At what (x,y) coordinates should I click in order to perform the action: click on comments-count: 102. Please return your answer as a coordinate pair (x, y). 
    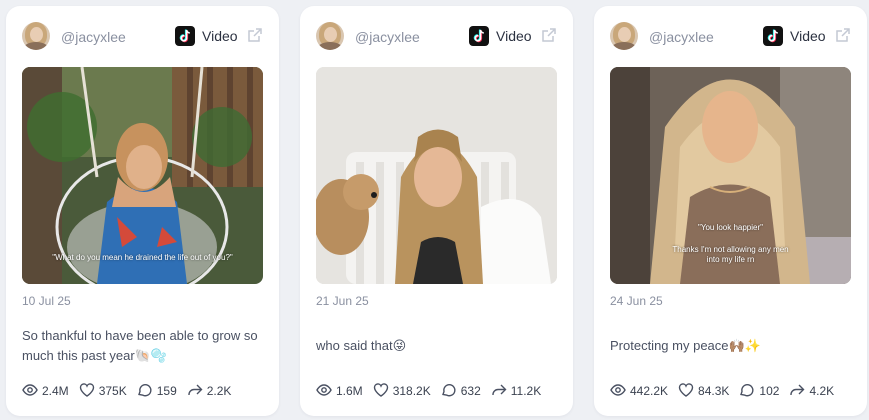
    Looking at the image, I should click on (769, 391).